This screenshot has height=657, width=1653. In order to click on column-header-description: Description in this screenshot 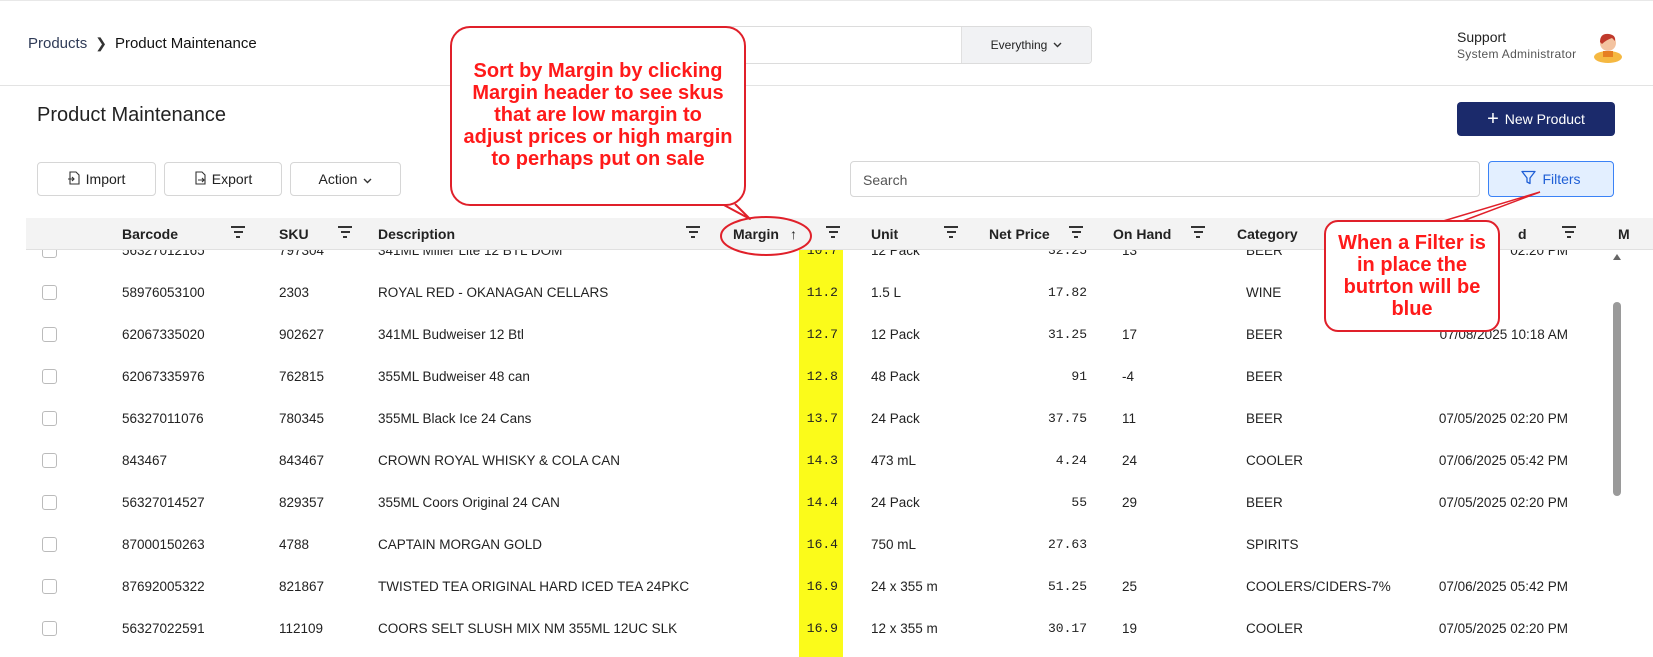, I will do `click(416, 234)`.